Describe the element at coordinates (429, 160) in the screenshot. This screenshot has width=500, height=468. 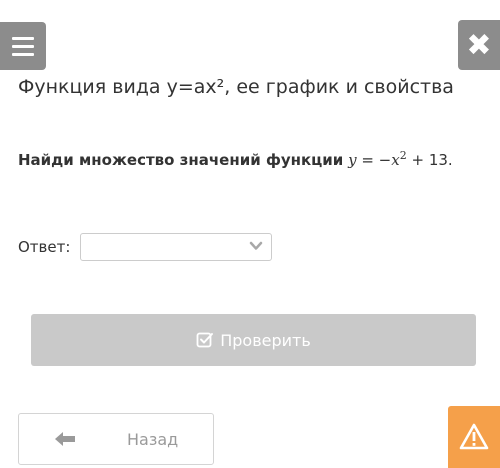
I see `question-formula-tail: + 13.` at that location.